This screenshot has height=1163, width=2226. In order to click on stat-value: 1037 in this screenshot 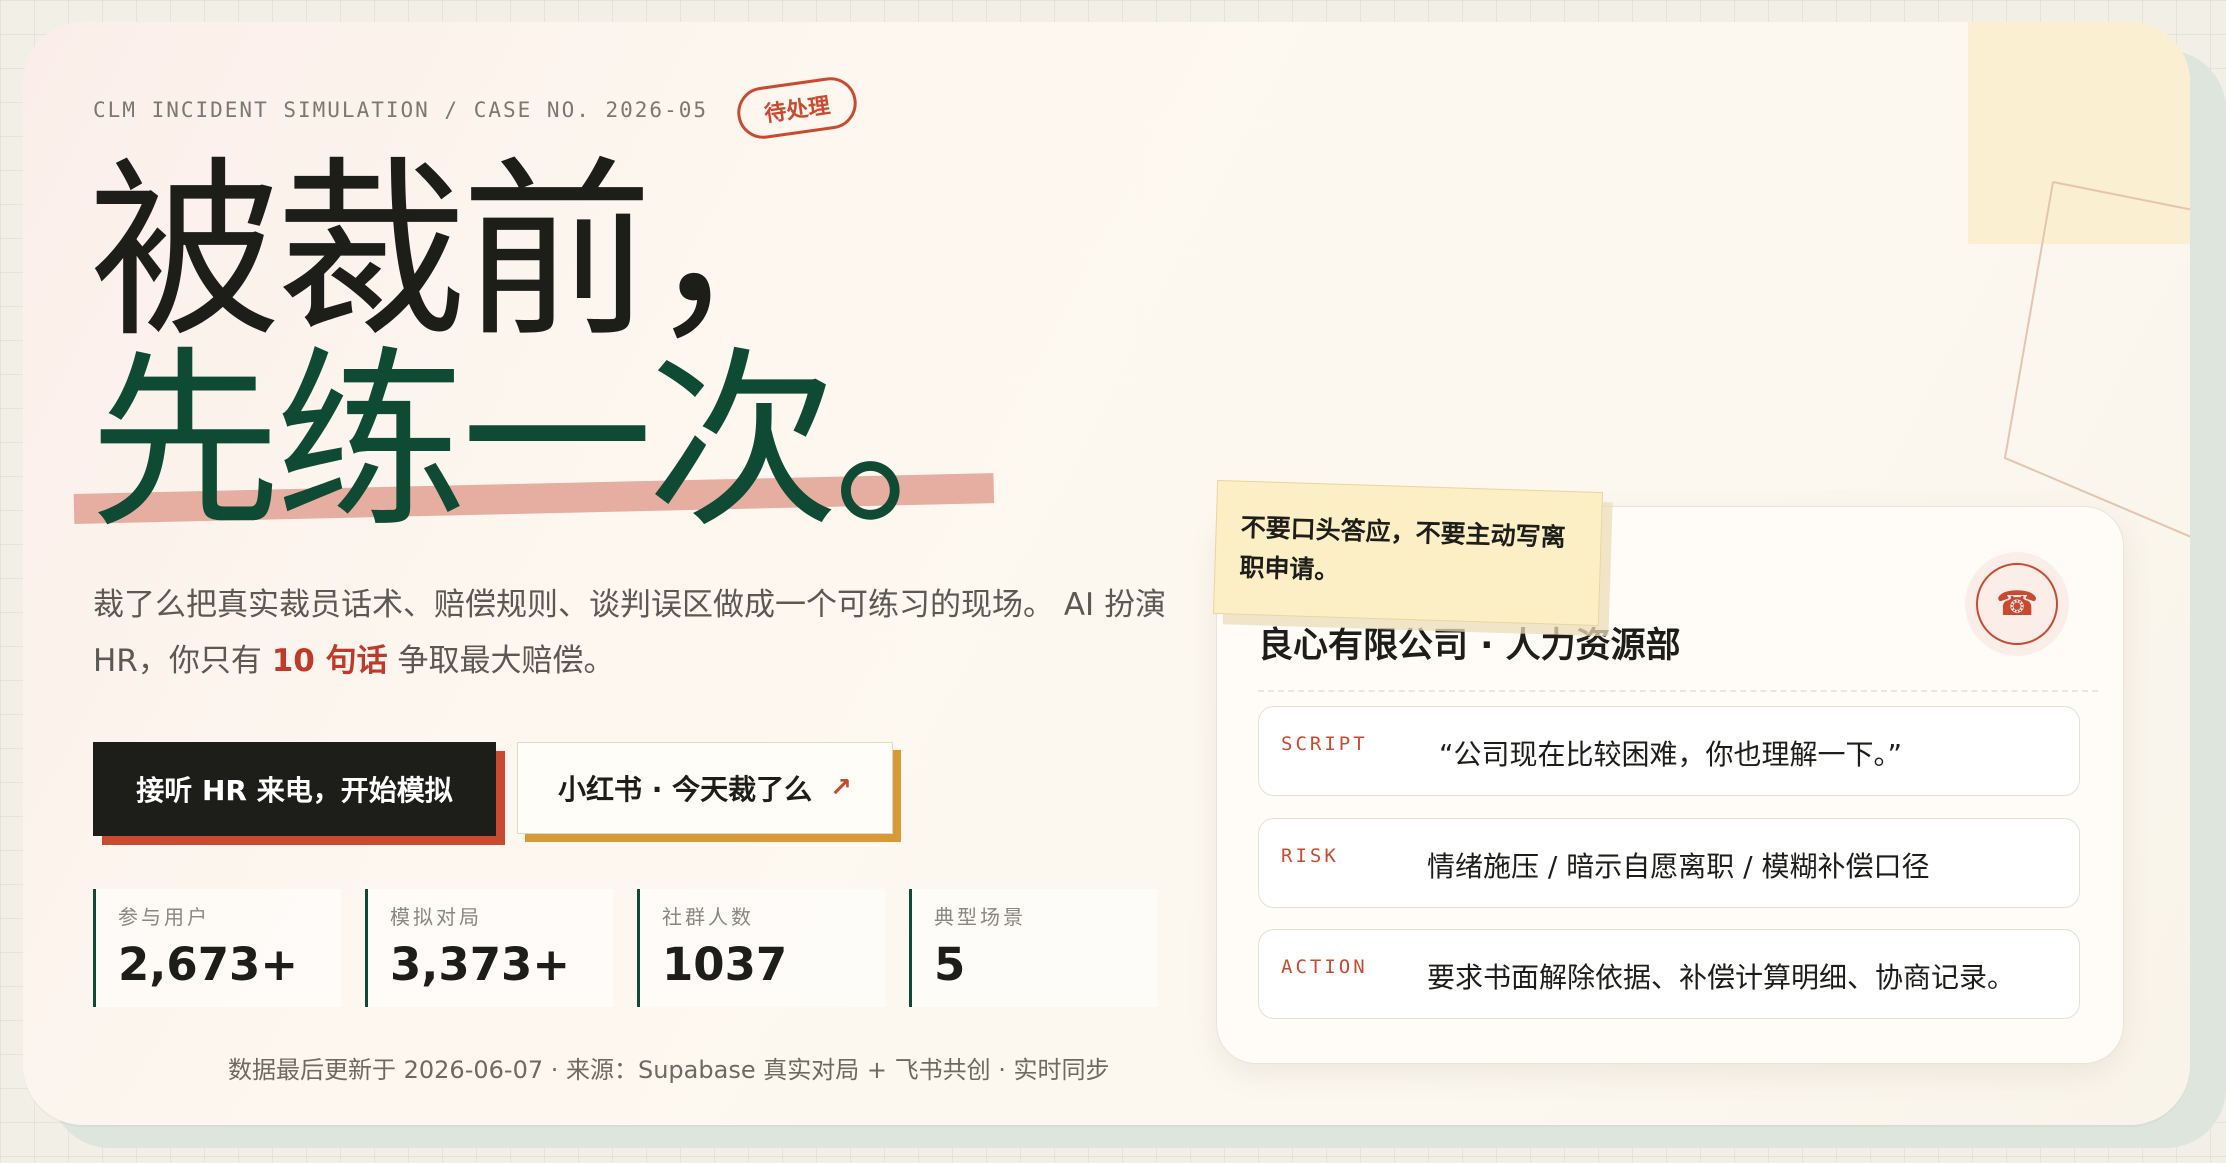, I will do `click(725, 964)`.